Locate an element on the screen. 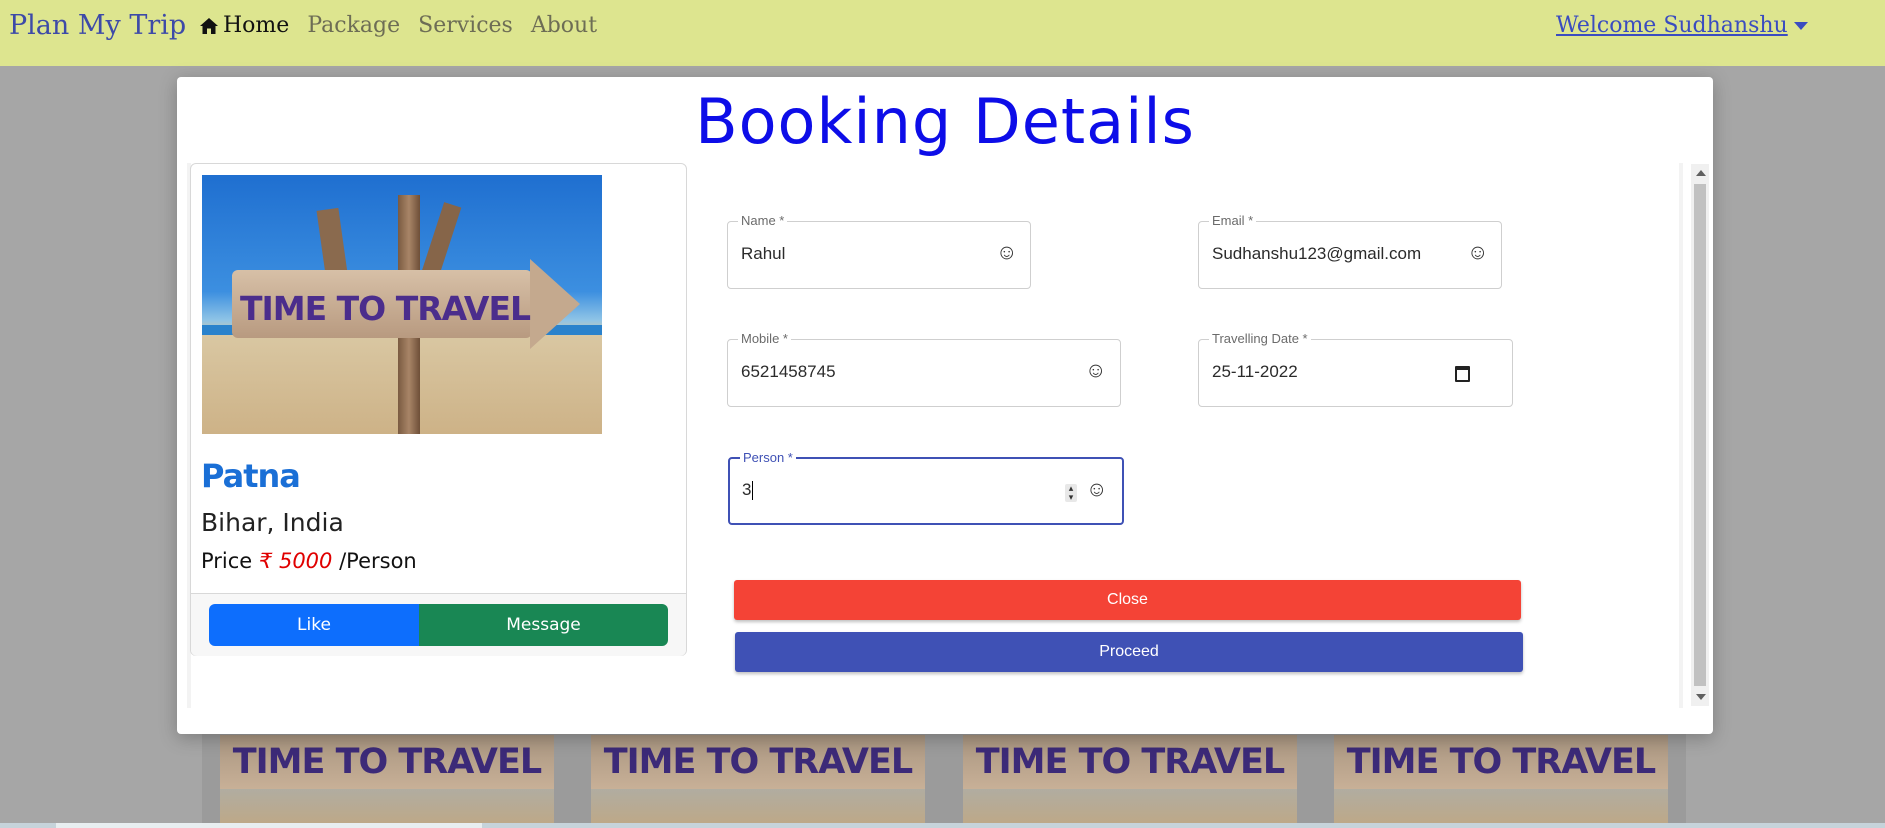  email-field: Email * Sudhanshu123@gmail.com ☺ is located at coordinates (1350, 251).